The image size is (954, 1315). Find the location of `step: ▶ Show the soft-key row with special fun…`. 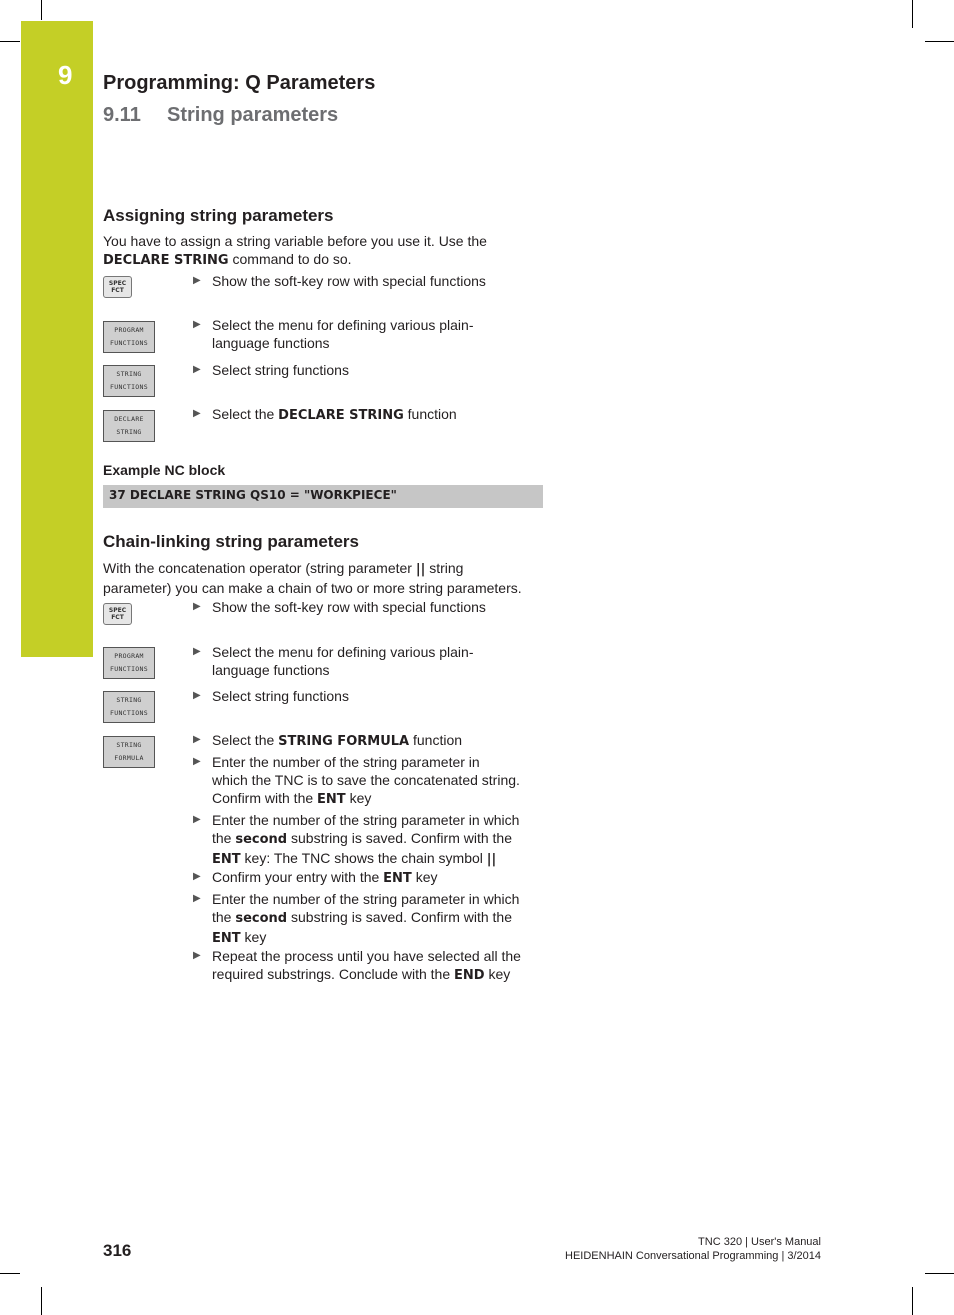

step: ▶ Show the soft-key row with special fun… is located at coordinates (368, 281).